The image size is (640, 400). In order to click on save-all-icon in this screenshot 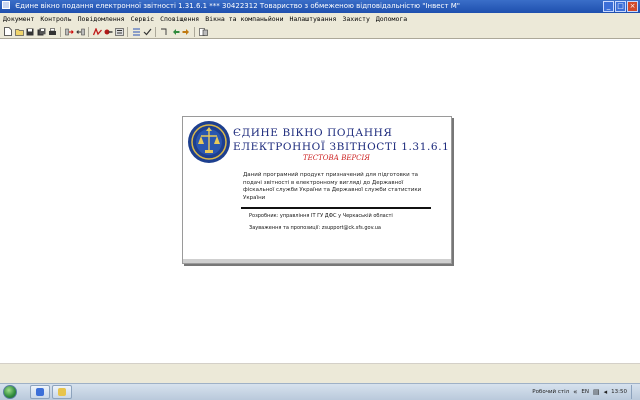, I will do `click(41, 32)`.